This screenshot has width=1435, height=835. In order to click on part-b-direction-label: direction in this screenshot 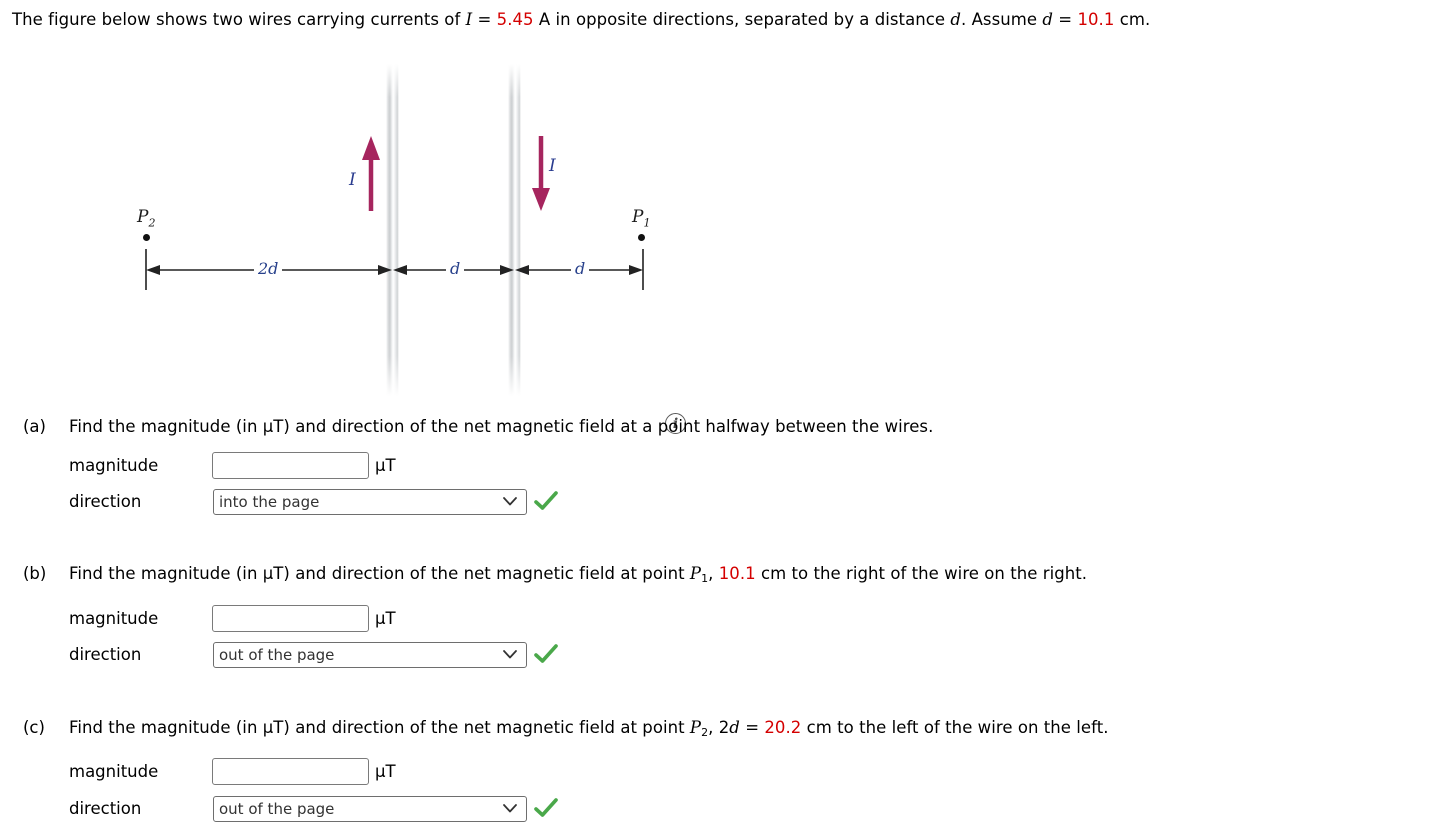, I will do `click(105, 654)`.